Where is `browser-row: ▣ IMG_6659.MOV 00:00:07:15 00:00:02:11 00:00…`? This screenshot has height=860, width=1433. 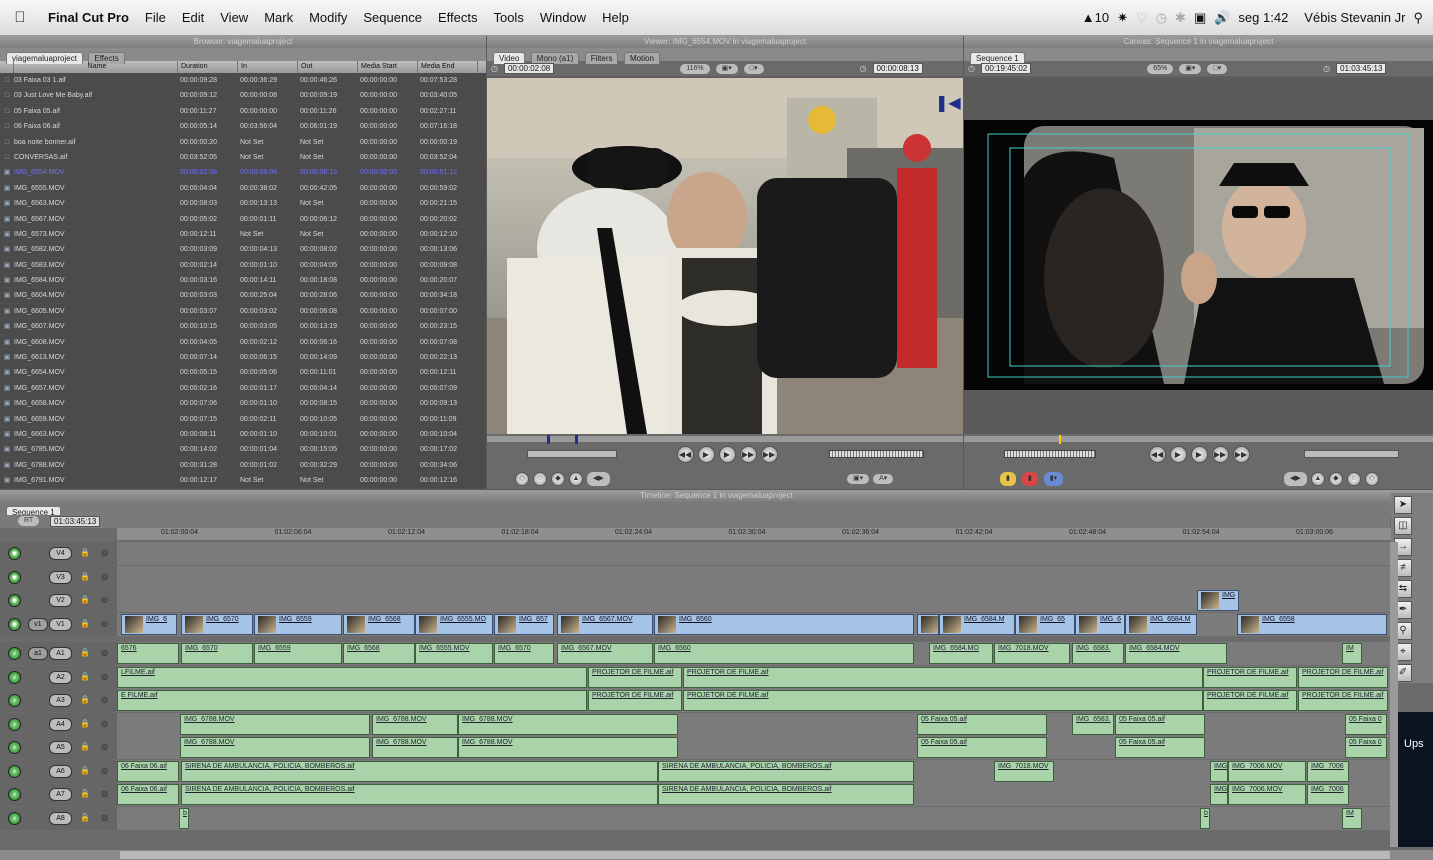
browser-row: ▣ IMG_6659.MOV 00:00:07:15 00:00:02:11 00:00… is located at coordinates (243, 419).